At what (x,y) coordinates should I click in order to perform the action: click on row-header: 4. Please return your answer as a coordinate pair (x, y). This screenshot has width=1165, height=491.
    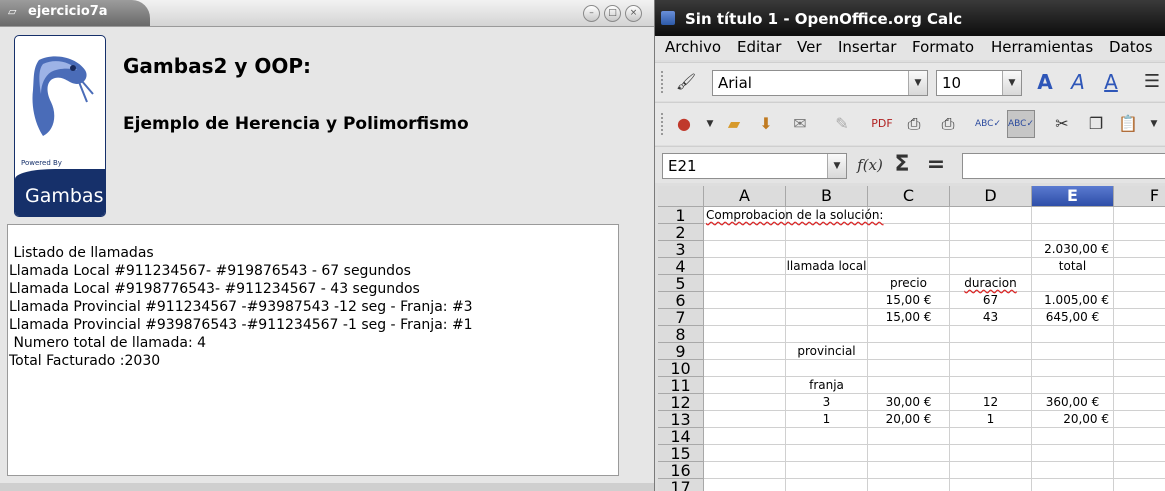
    Looking at the image, I should click on (681, 266).